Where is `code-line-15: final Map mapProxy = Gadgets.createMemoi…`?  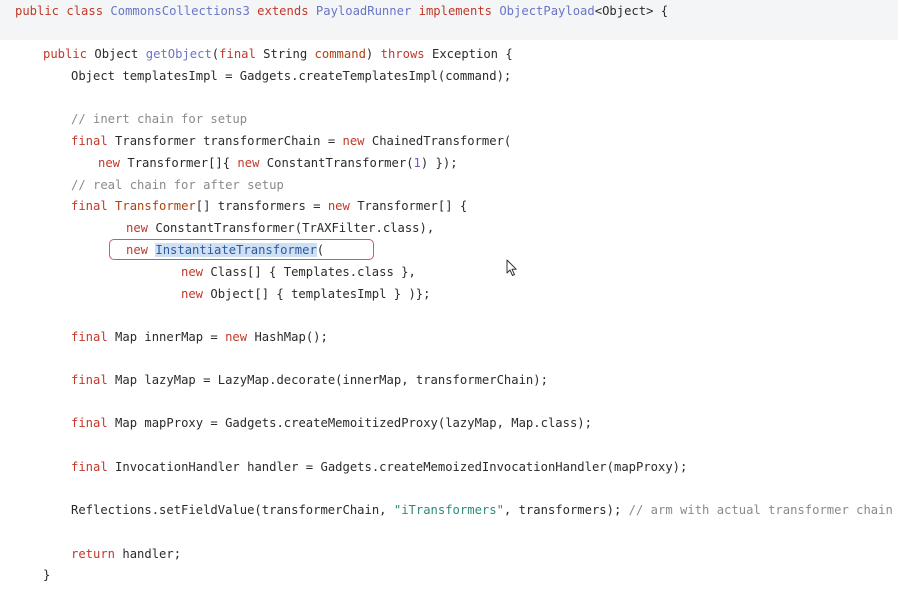
code-line-15: final Map mapProxy = Gadgets.createMemoi… is located at coordinates (331, 423).